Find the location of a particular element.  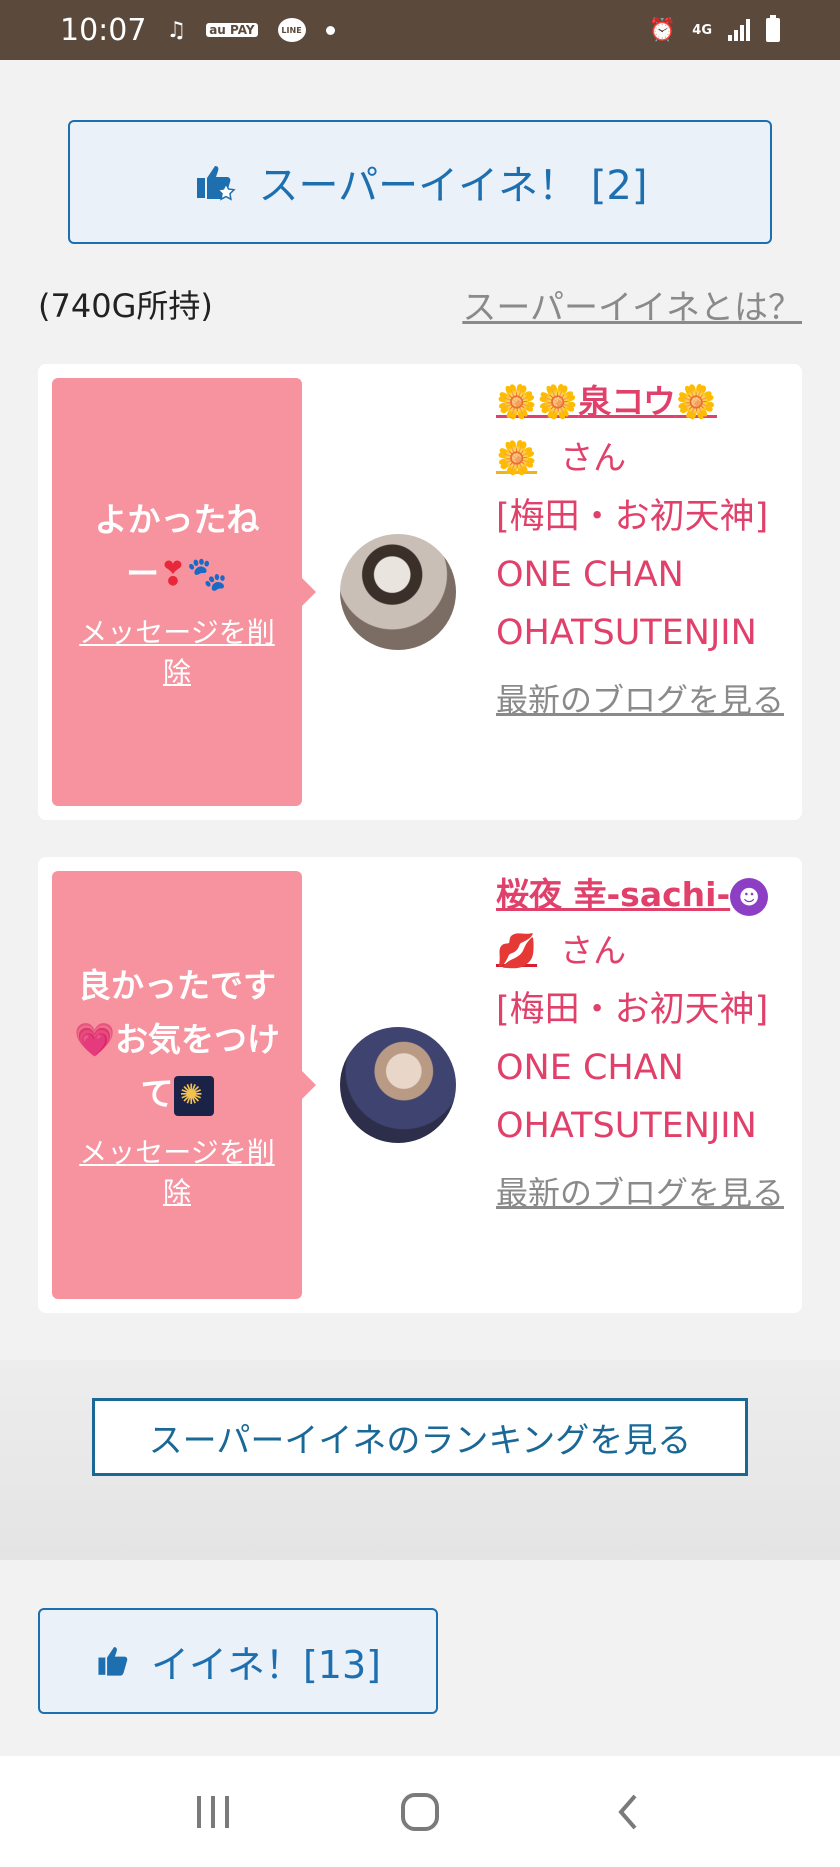

like-button-label: イイネ！[13] is located at coordinates (265, 1664).